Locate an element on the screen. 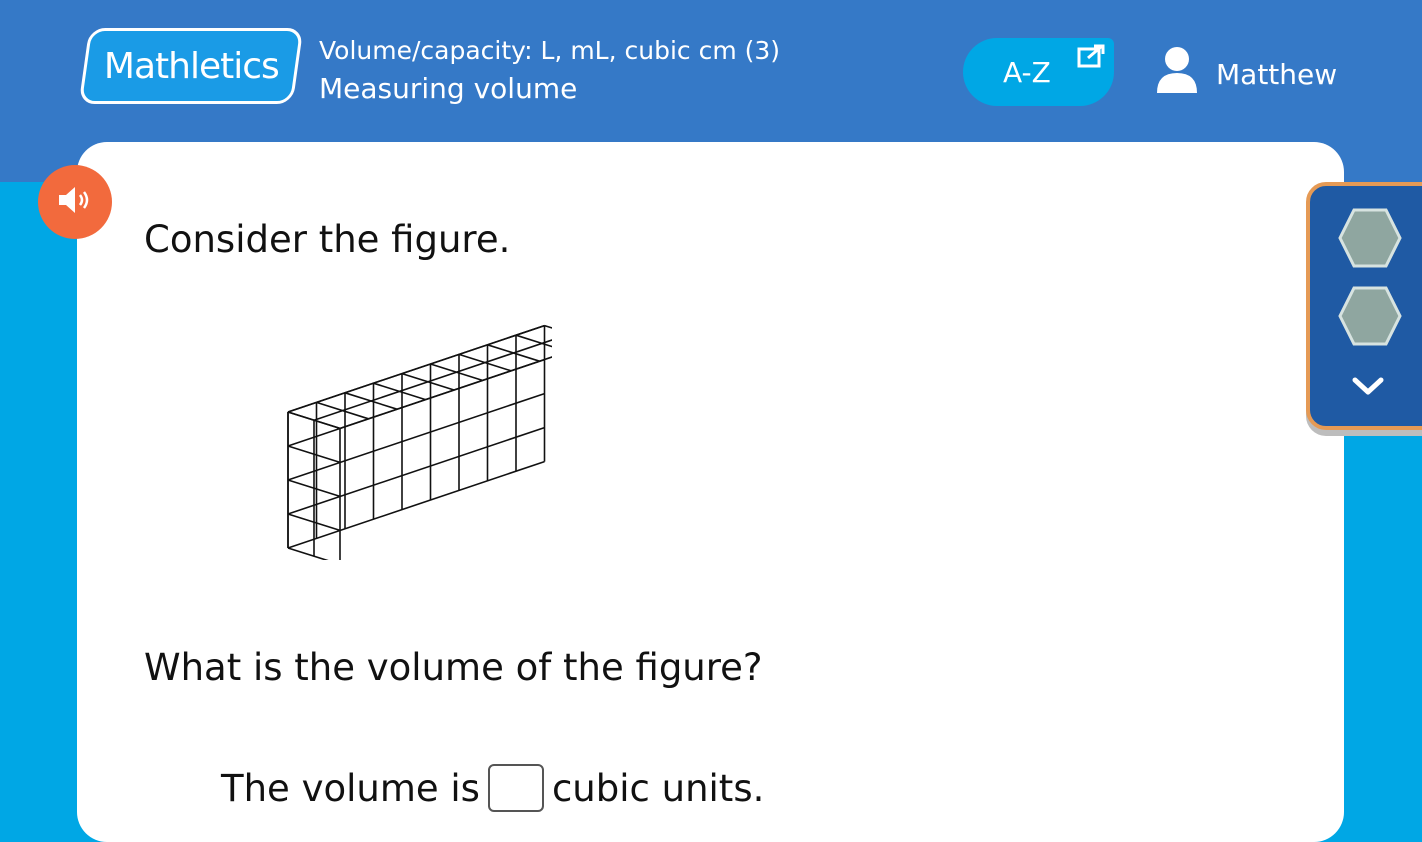 The height and width of the screenshot is (842, 1422). mathletics-logo: Mathletics is located at coordinates (191, 66).